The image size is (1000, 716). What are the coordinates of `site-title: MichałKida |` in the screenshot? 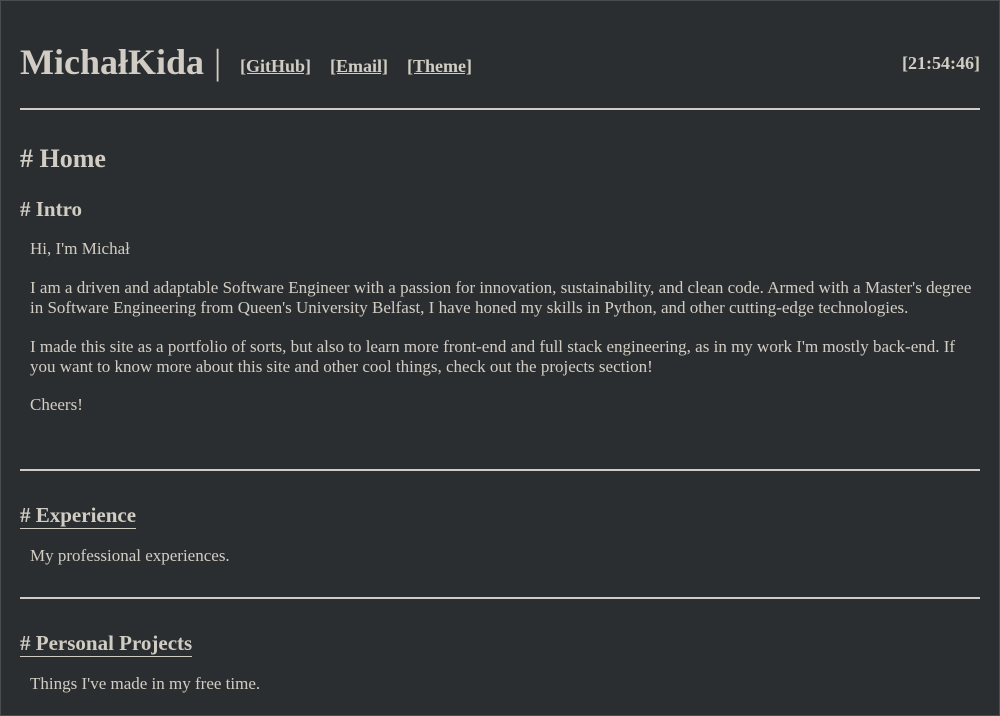 It's located at (120, 62).